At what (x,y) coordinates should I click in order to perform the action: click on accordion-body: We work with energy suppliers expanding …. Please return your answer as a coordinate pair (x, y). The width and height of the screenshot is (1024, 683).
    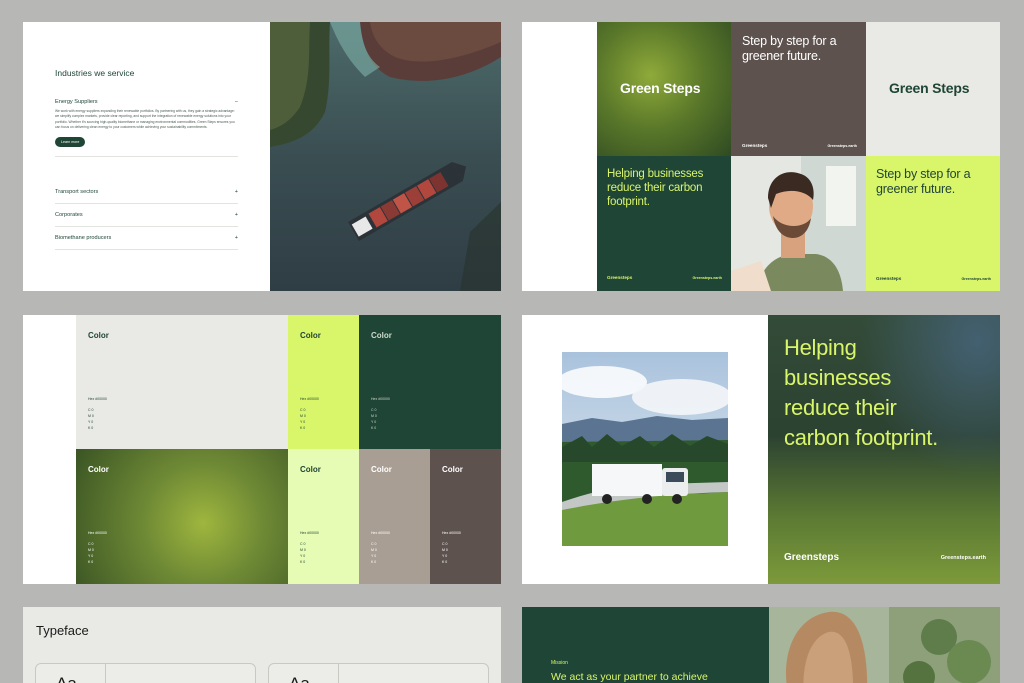
    Looking at the image, I should click on (145, 119).